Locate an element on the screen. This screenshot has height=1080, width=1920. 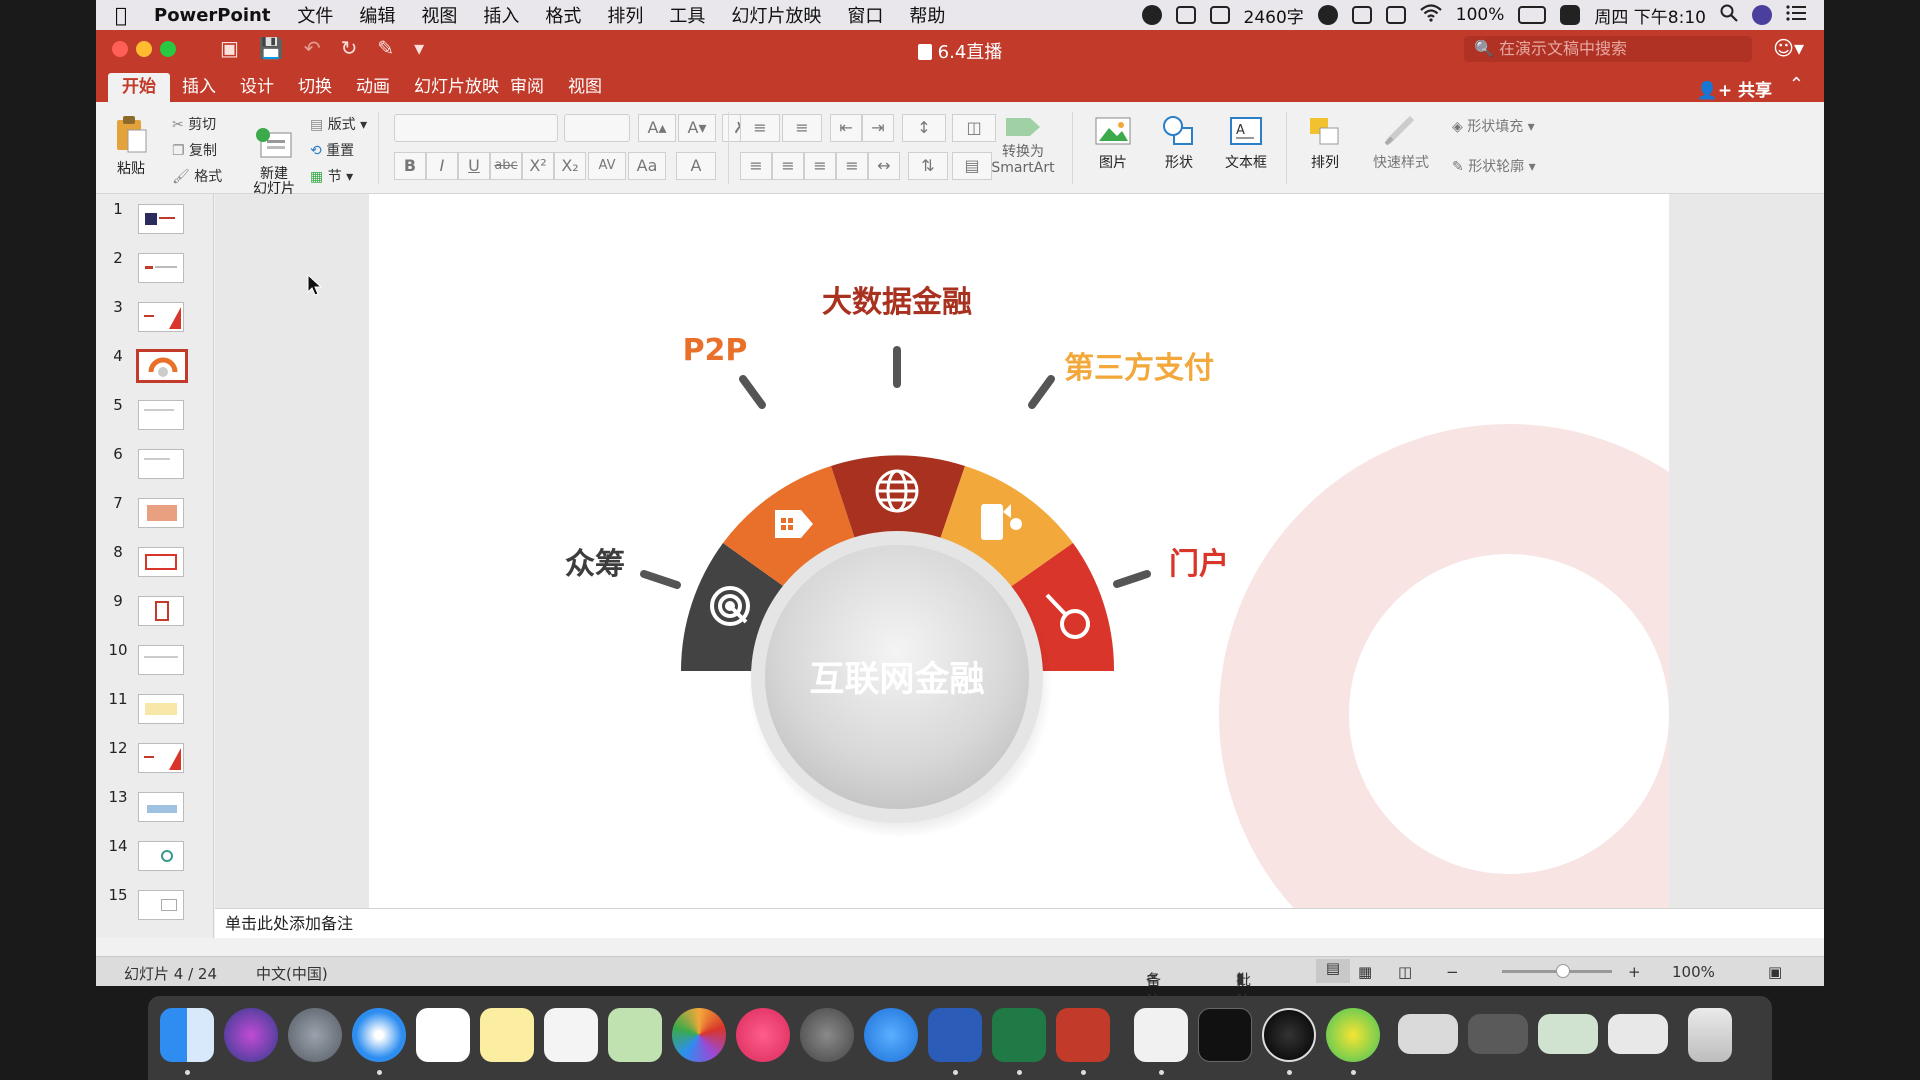
menu-arrange: 排列 is located at coordinates (625, 15).